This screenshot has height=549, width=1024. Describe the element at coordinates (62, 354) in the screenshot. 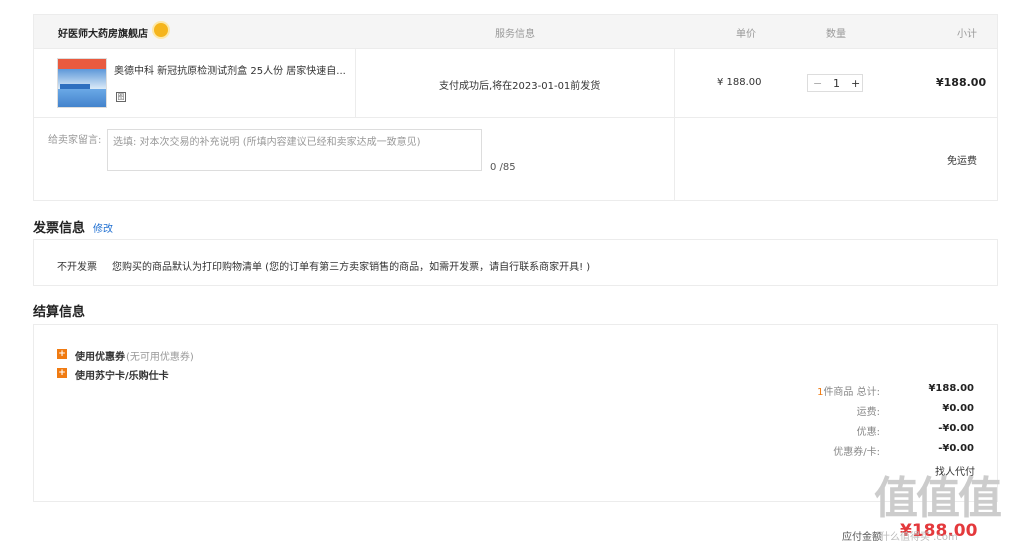

I see `expand-coupon-icon: +` at that location.